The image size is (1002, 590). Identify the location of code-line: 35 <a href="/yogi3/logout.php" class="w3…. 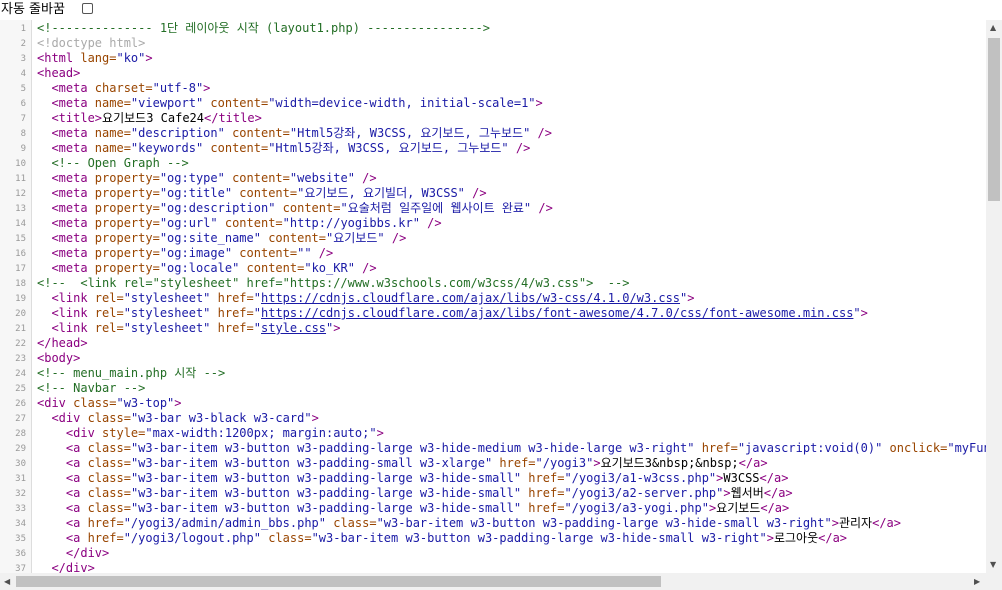
(493, 538).